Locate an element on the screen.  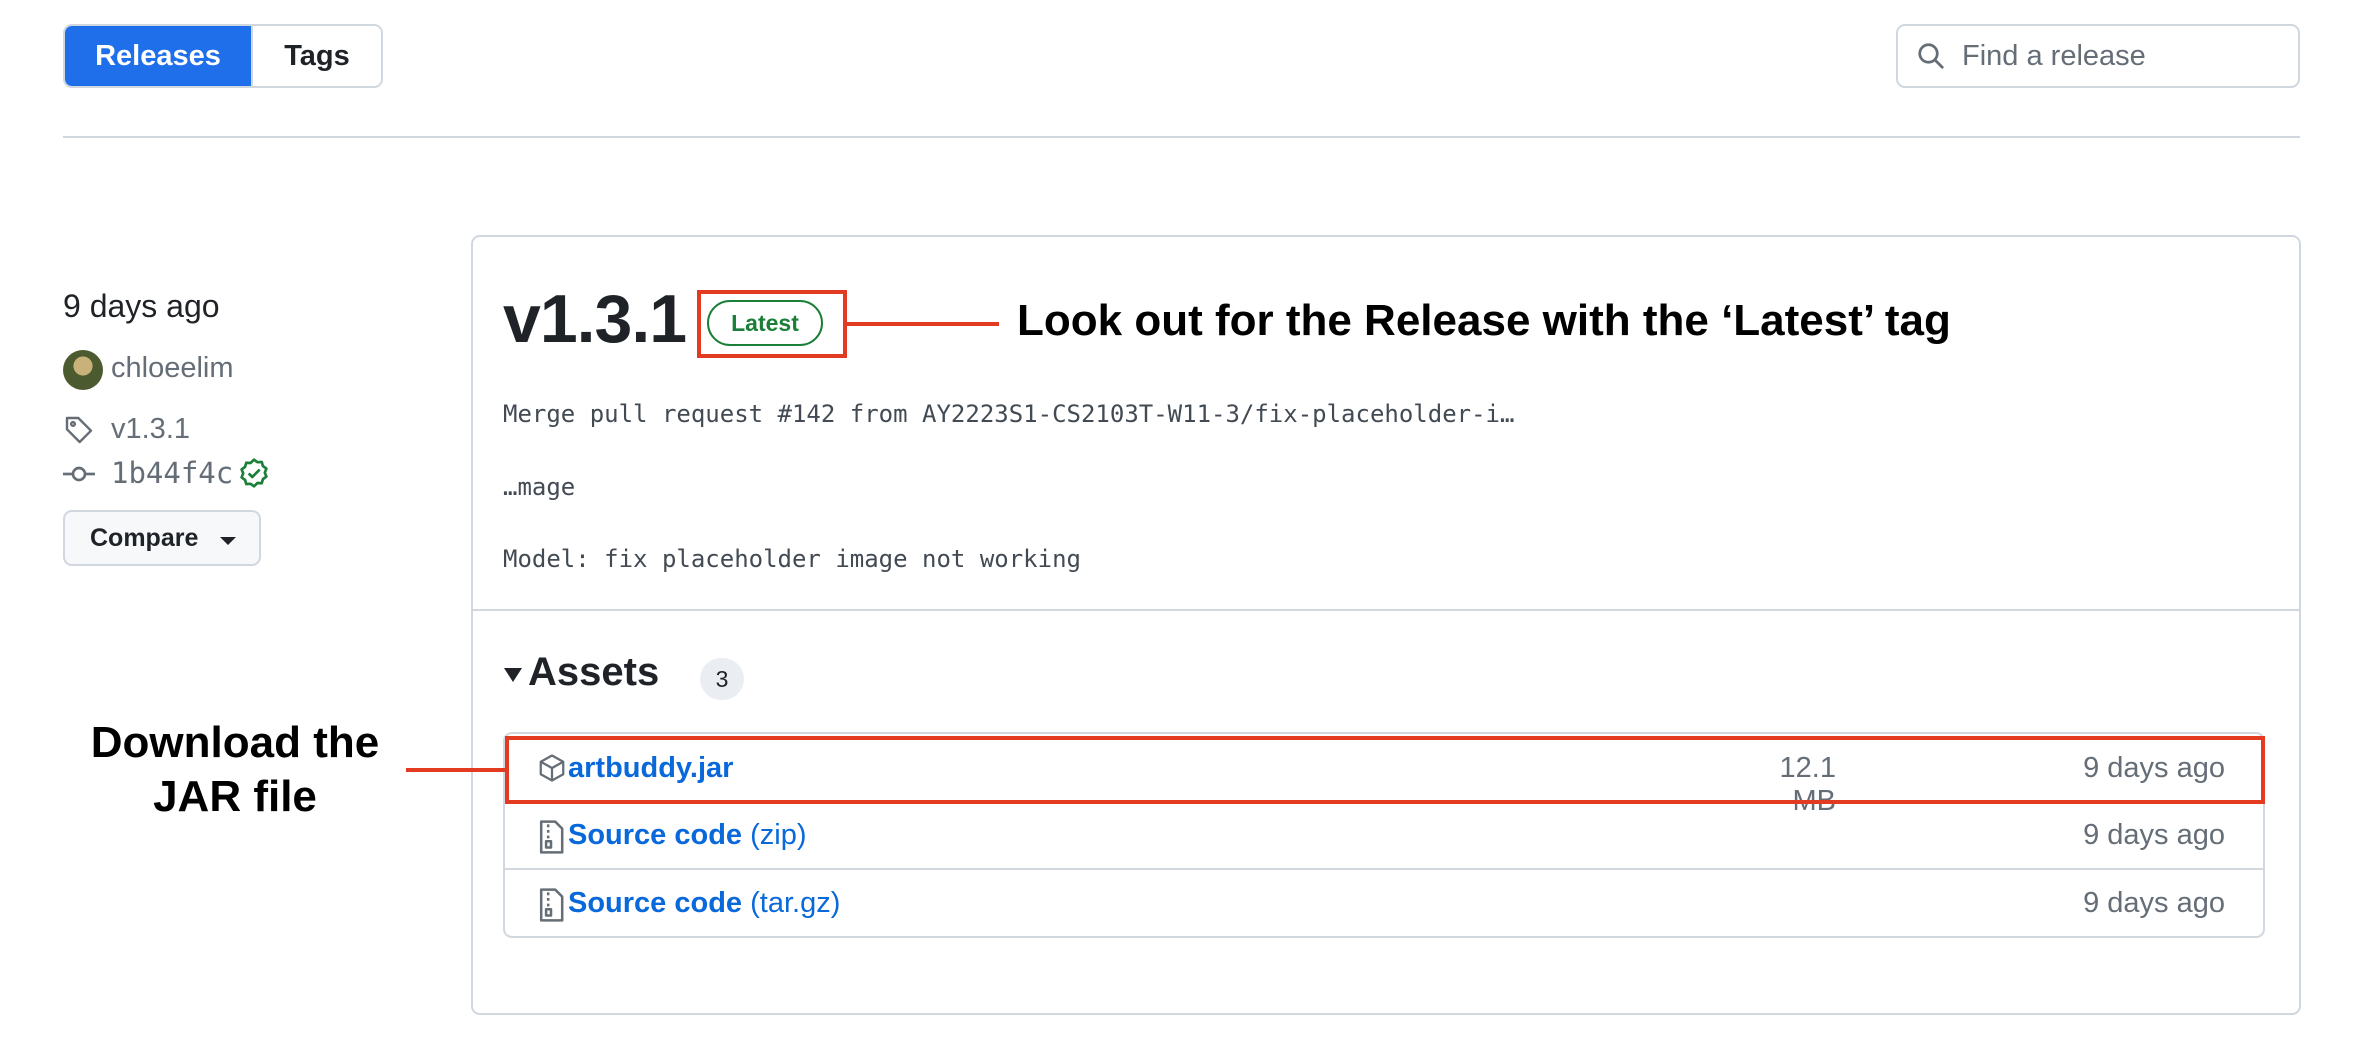
avatar is located at coordinates (83, 370).